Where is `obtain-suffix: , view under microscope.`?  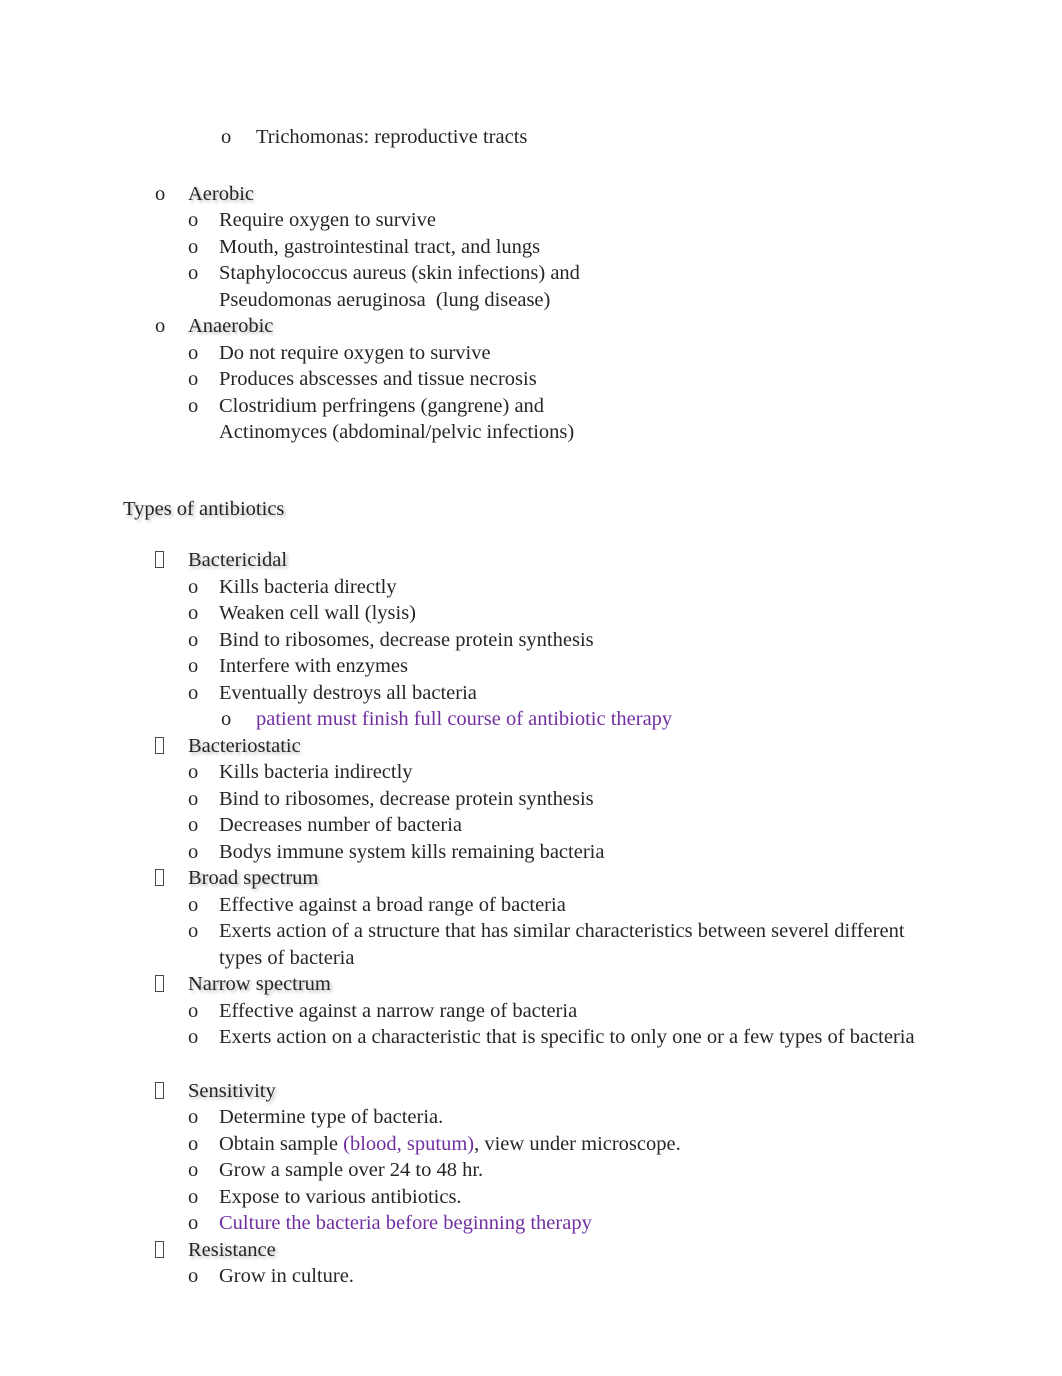
obtain-suffix: , view under microscope. is located at coordinates (577, 1143).